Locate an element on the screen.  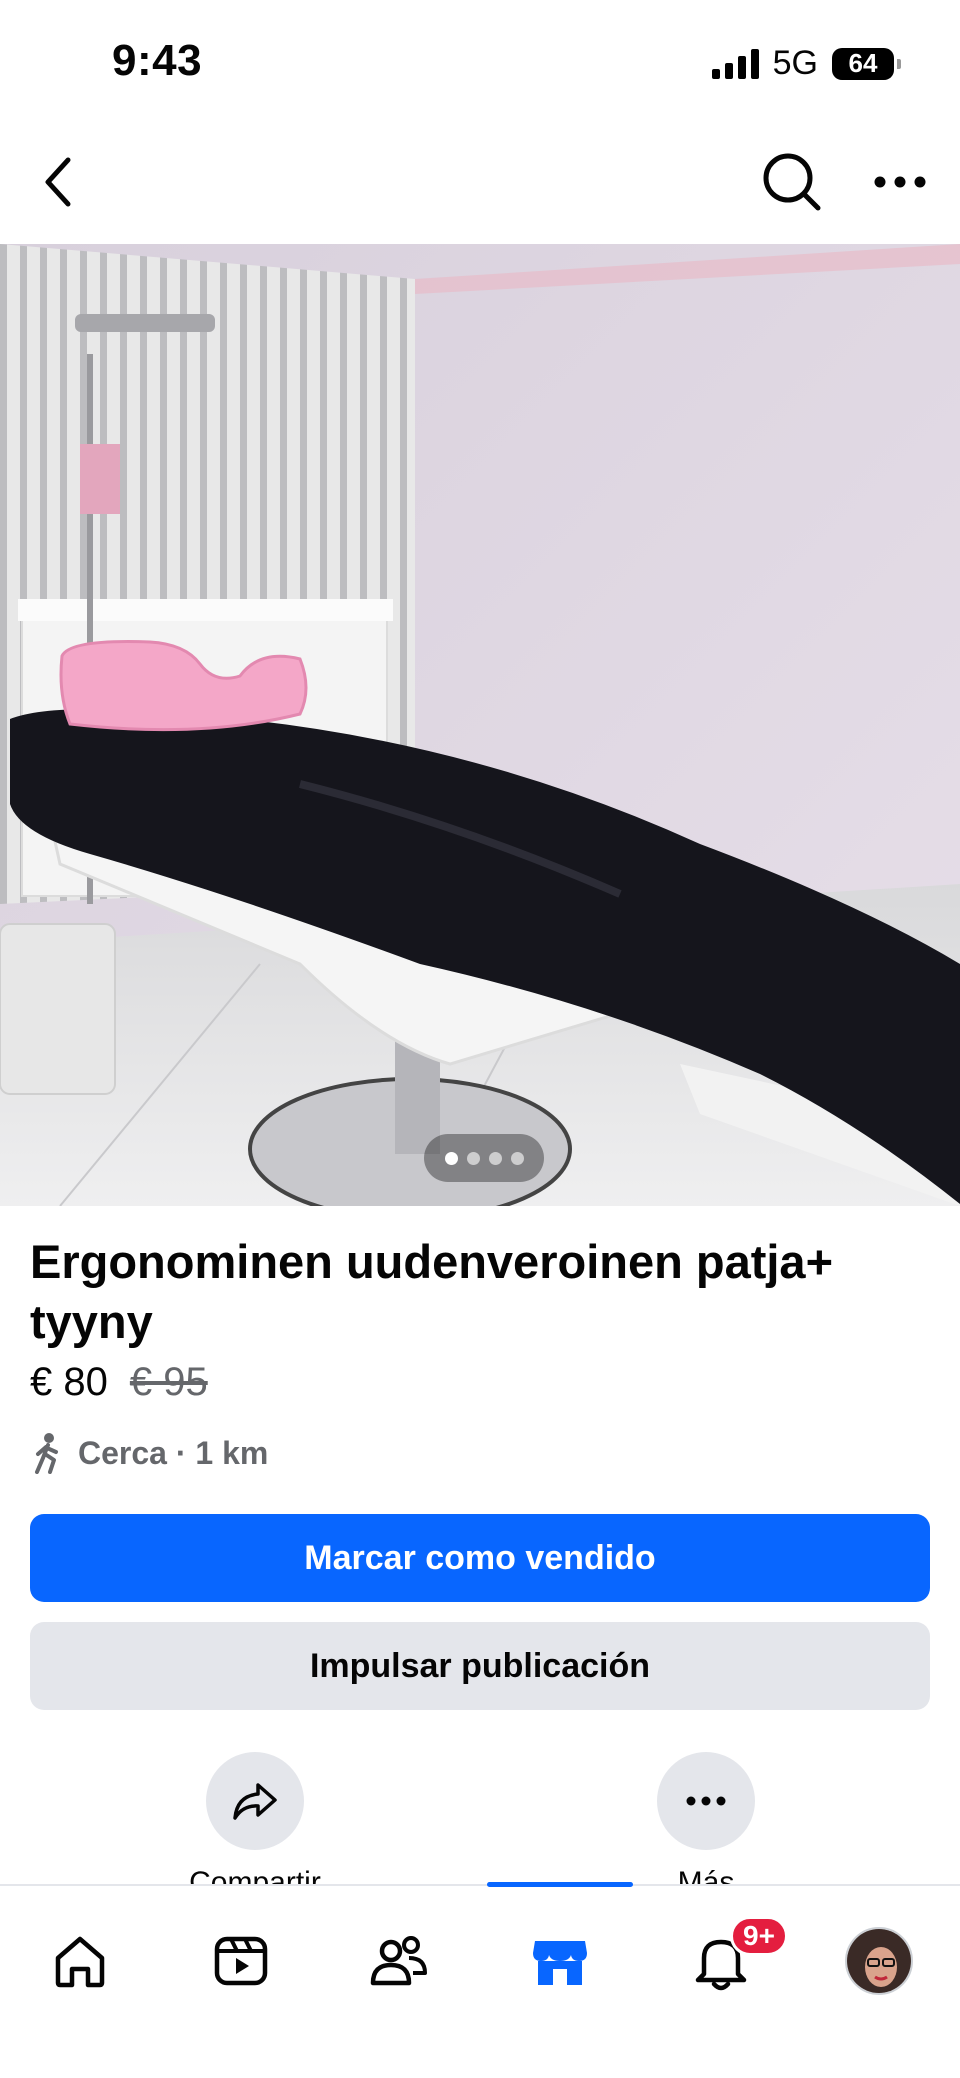
share-arrow-icon is located at coordinates (255, 1801).